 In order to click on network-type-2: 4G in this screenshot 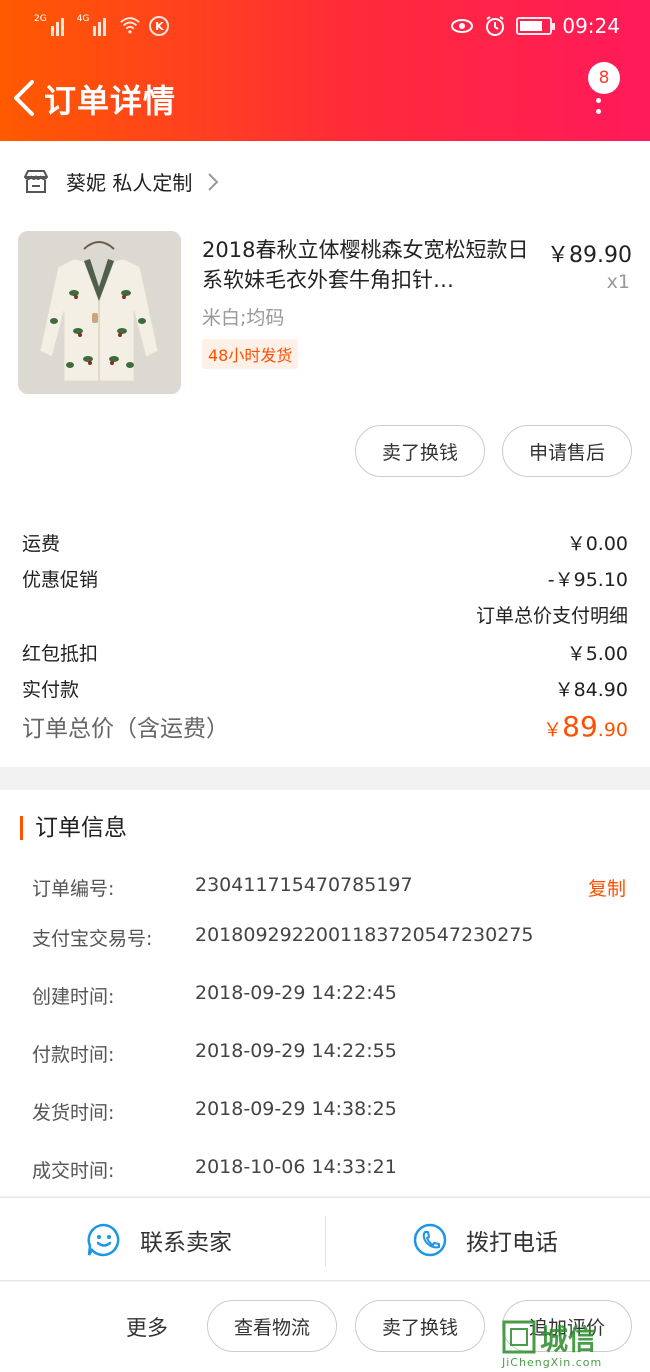, I will do `click(83, 19)`.